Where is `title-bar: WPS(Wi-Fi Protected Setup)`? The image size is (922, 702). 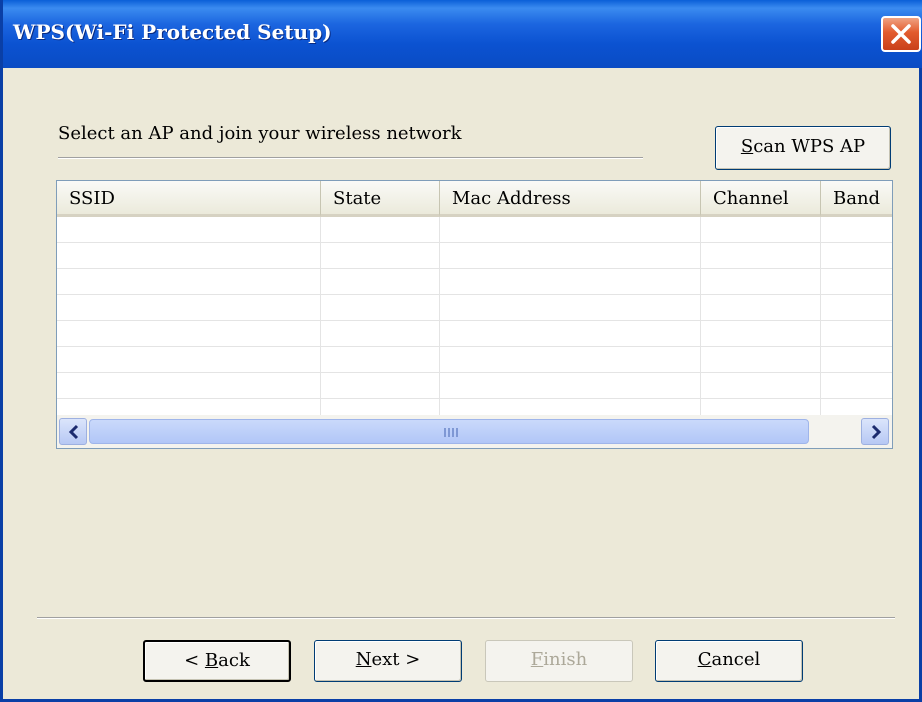 title-bar: WPS(Wi-Fi Protected Setup) is located at coordinates (462, 34).